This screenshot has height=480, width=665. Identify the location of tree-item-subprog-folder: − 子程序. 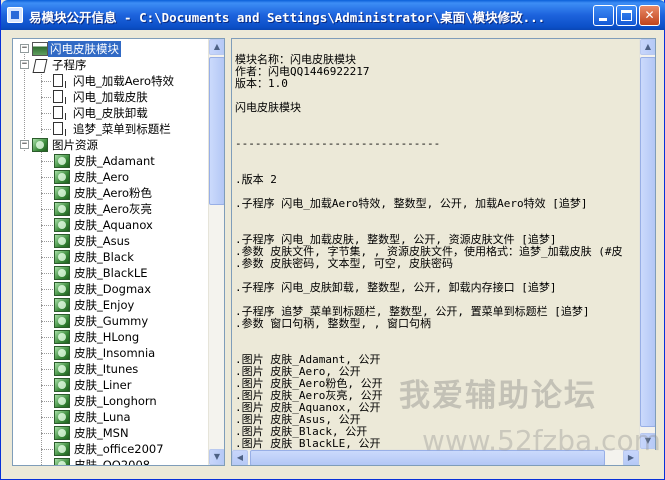
(112, 65).